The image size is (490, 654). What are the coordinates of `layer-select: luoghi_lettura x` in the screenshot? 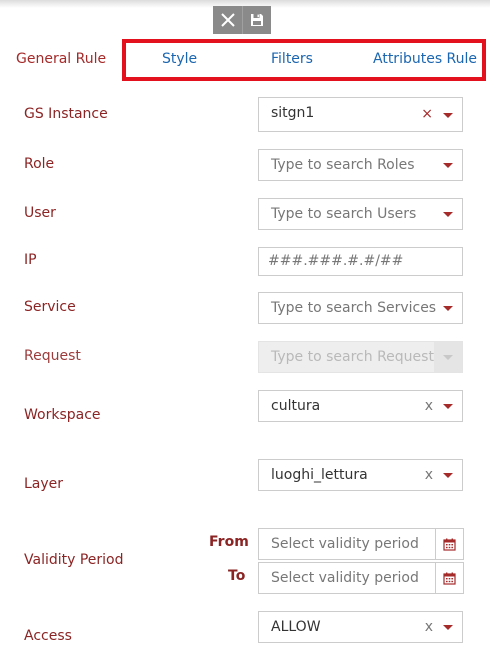 It's located at (360, 475).